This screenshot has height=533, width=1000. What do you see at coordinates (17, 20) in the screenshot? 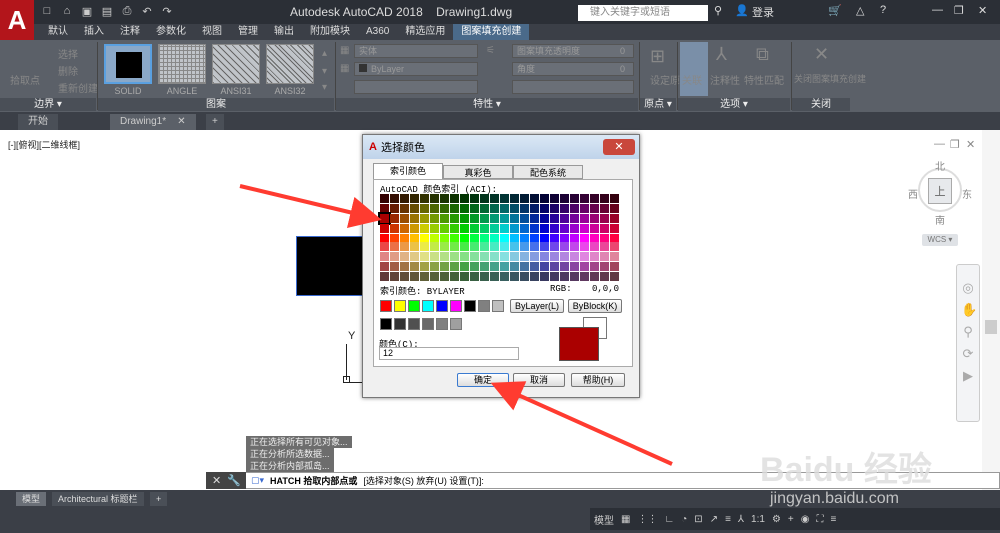
I see `autocad-logo-icon: A` at bounding box center [17, 20].